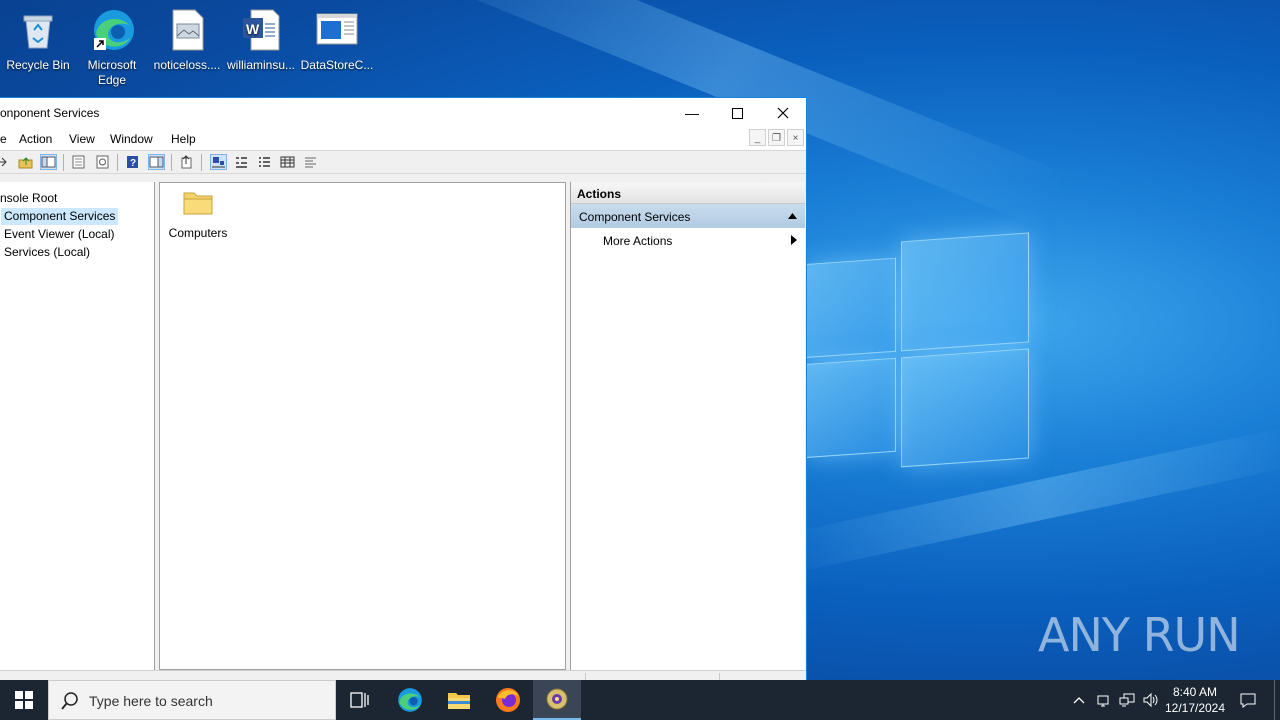 This screenshot has height=720, width=1280. I want to click on notification-icon, so click(1248, 700).